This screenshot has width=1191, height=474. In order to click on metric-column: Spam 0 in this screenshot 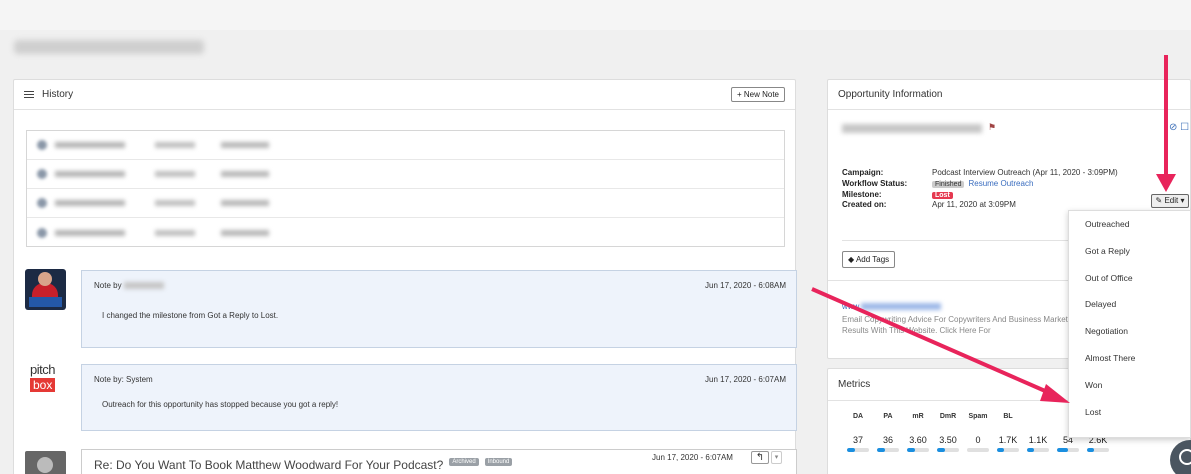, I will do `click(978, 432)`.